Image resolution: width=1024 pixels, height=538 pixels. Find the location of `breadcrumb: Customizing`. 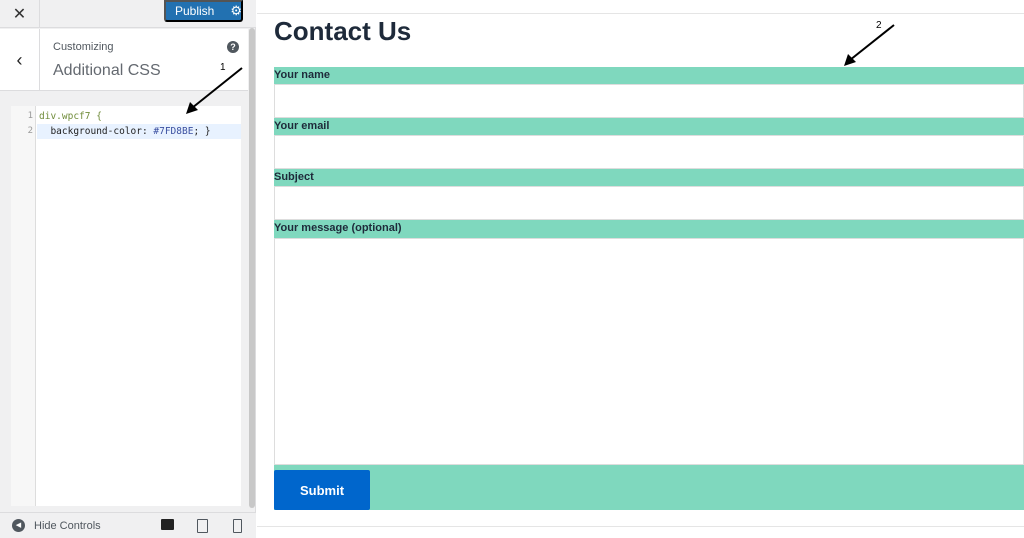

breadcrumb: Customizing is located at coordinates (83, 47).